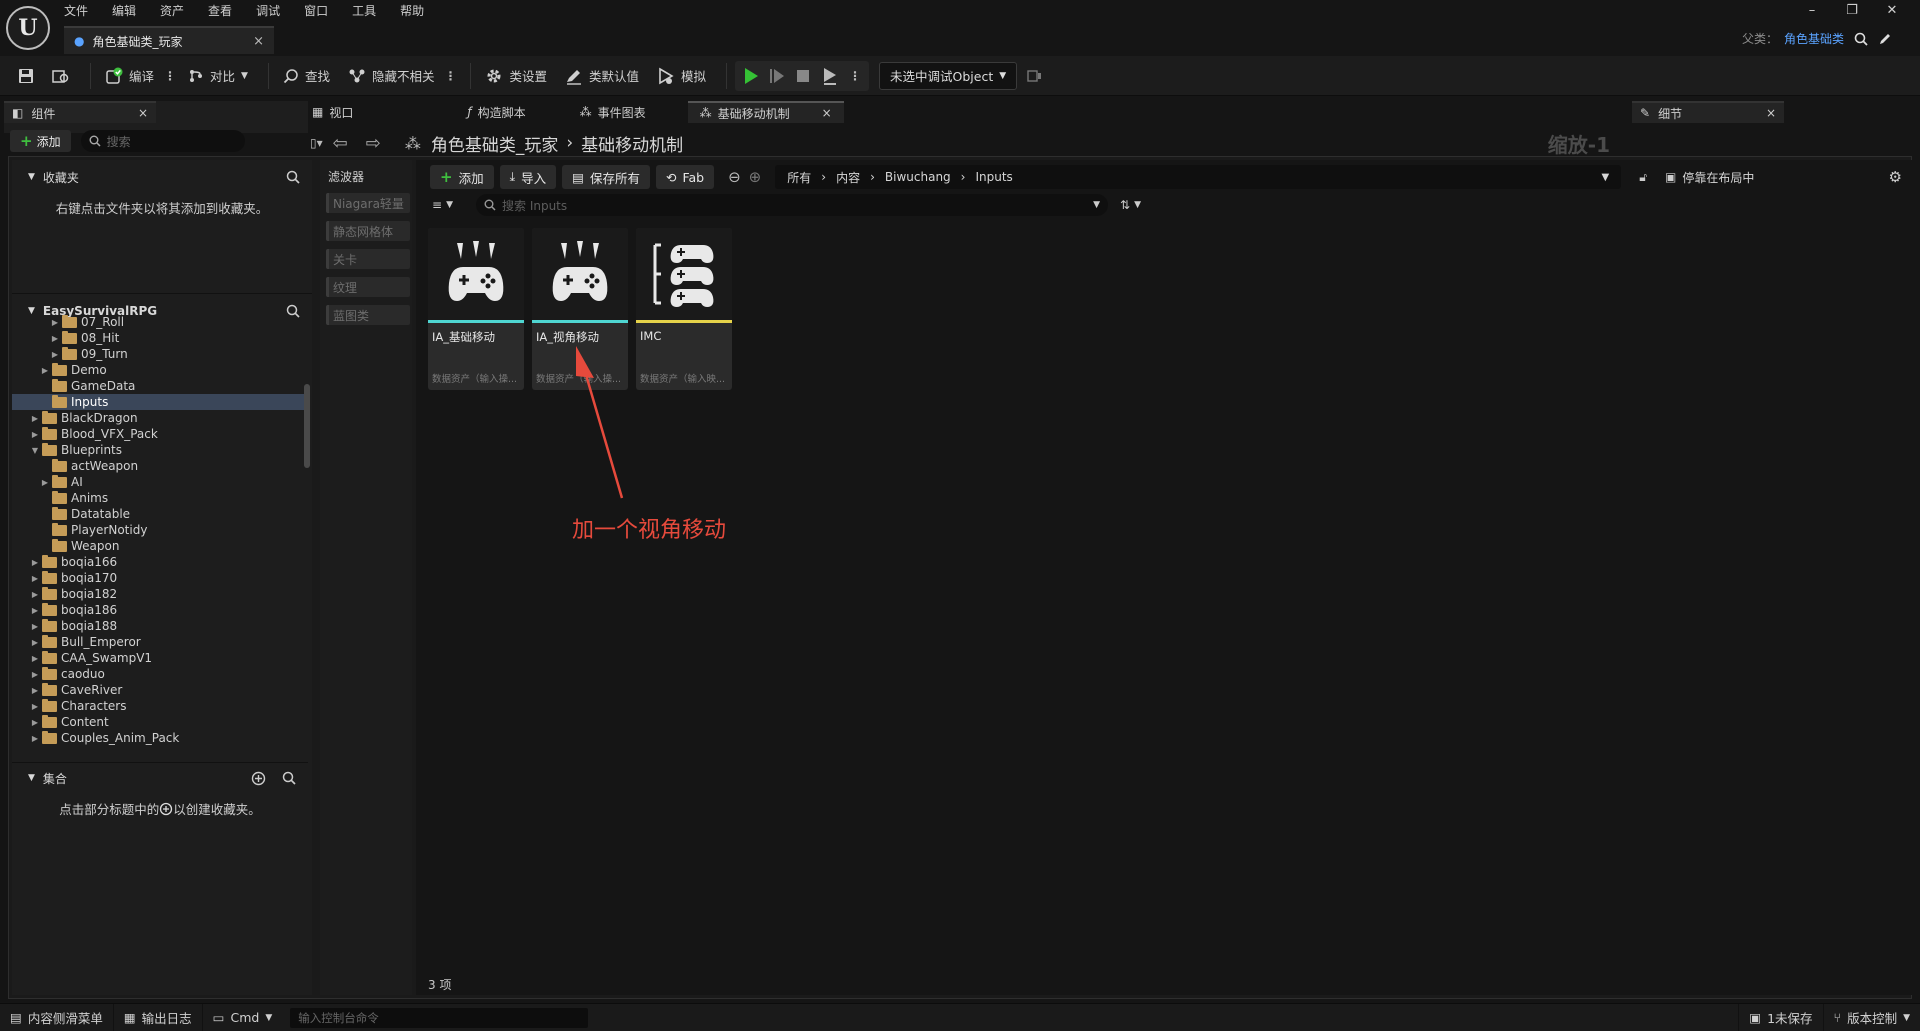 The height and width of the screenshot is (1031, 1920). What do you see at coordinates (158, 1017) in the screenshot?
I see `output-log-button: ▦ 输出日志` at bounding box center [158, 1017].